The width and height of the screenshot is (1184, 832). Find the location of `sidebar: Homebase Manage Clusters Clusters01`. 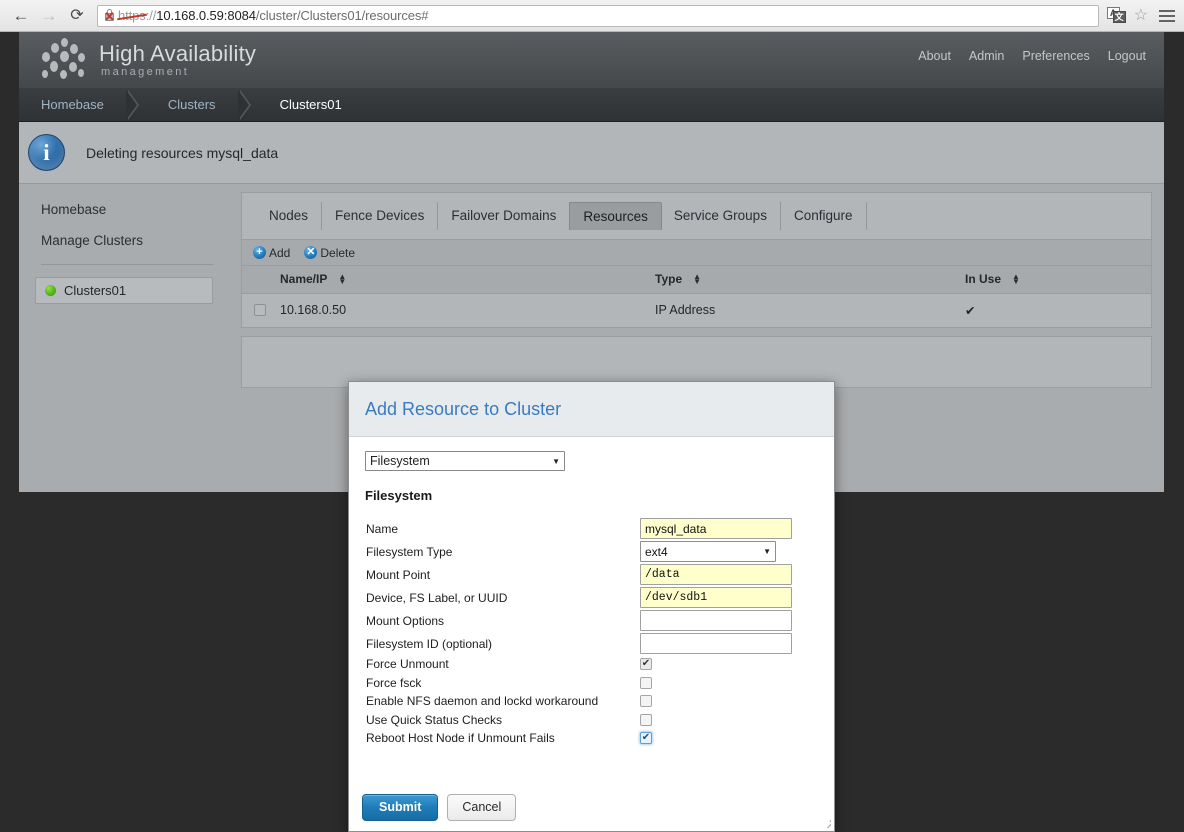

sidebar: Homebase Manage Clusters Clusters01 is located at coordinates (130, 334).